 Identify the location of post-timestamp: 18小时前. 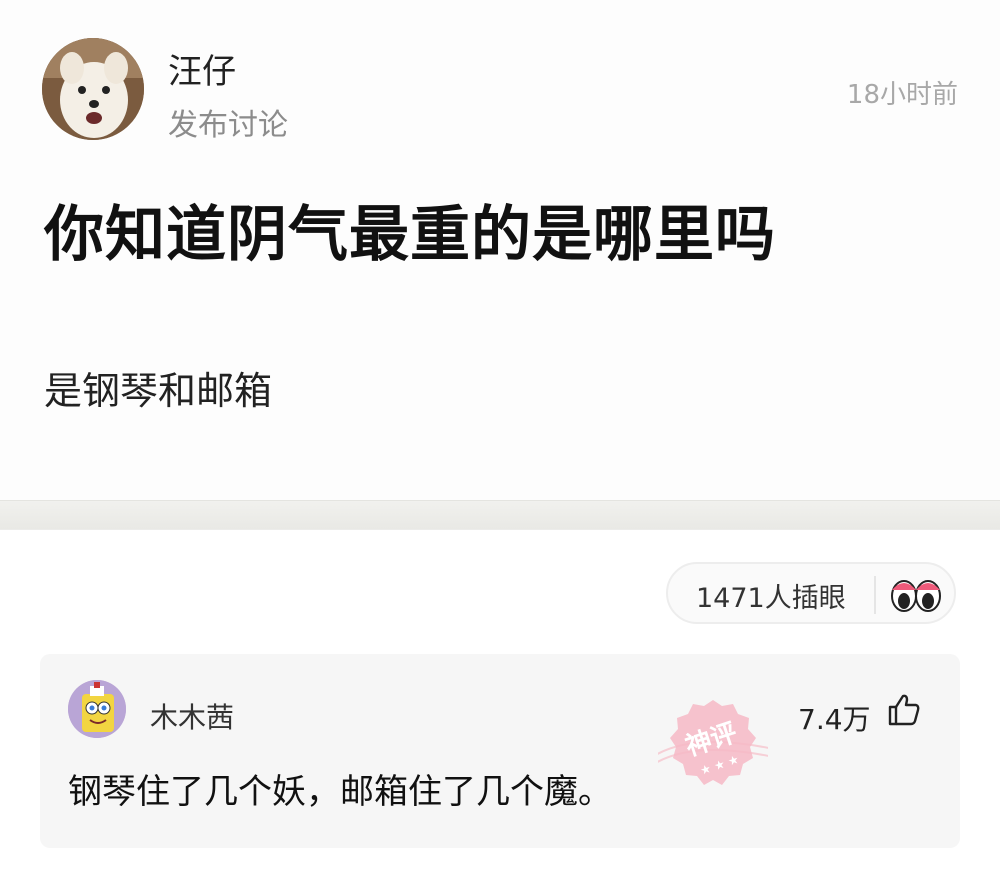
(902, 95).